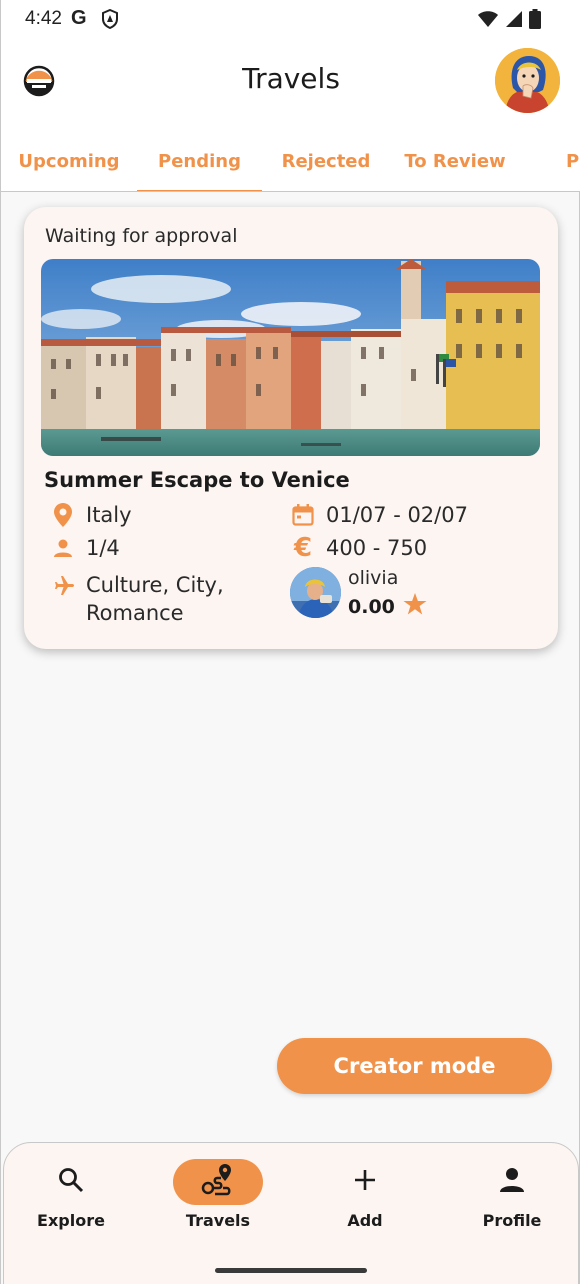  I want to click on location-pin-icon, so click(63, 515).